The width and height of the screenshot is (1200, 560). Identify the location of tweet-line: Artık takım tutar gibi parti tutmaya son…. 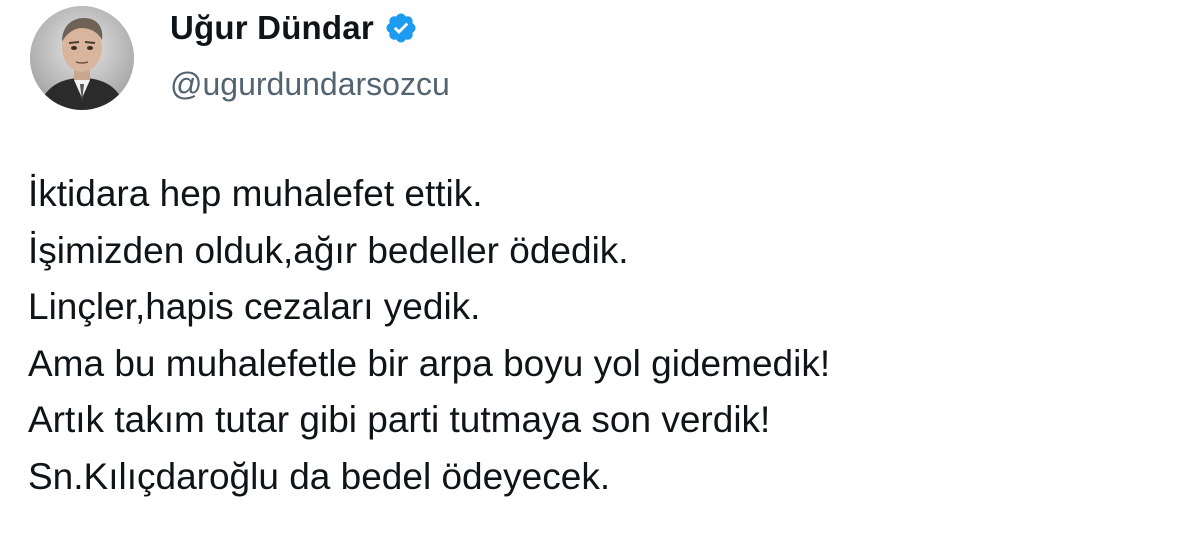
(399, 419).